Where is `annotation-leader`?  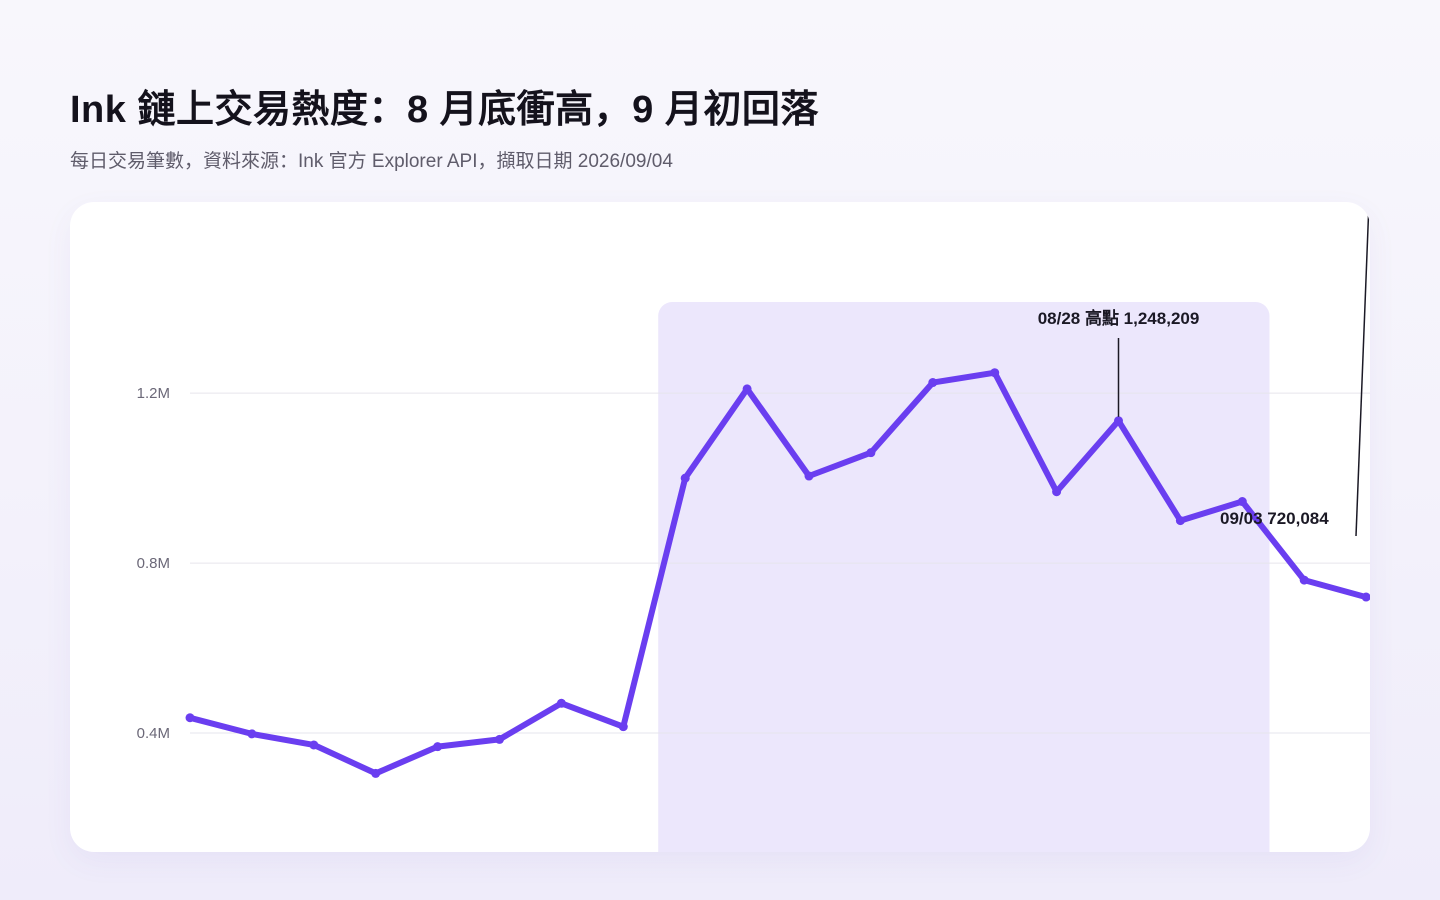 annotation-leader is located at coordinates (1362, 369).